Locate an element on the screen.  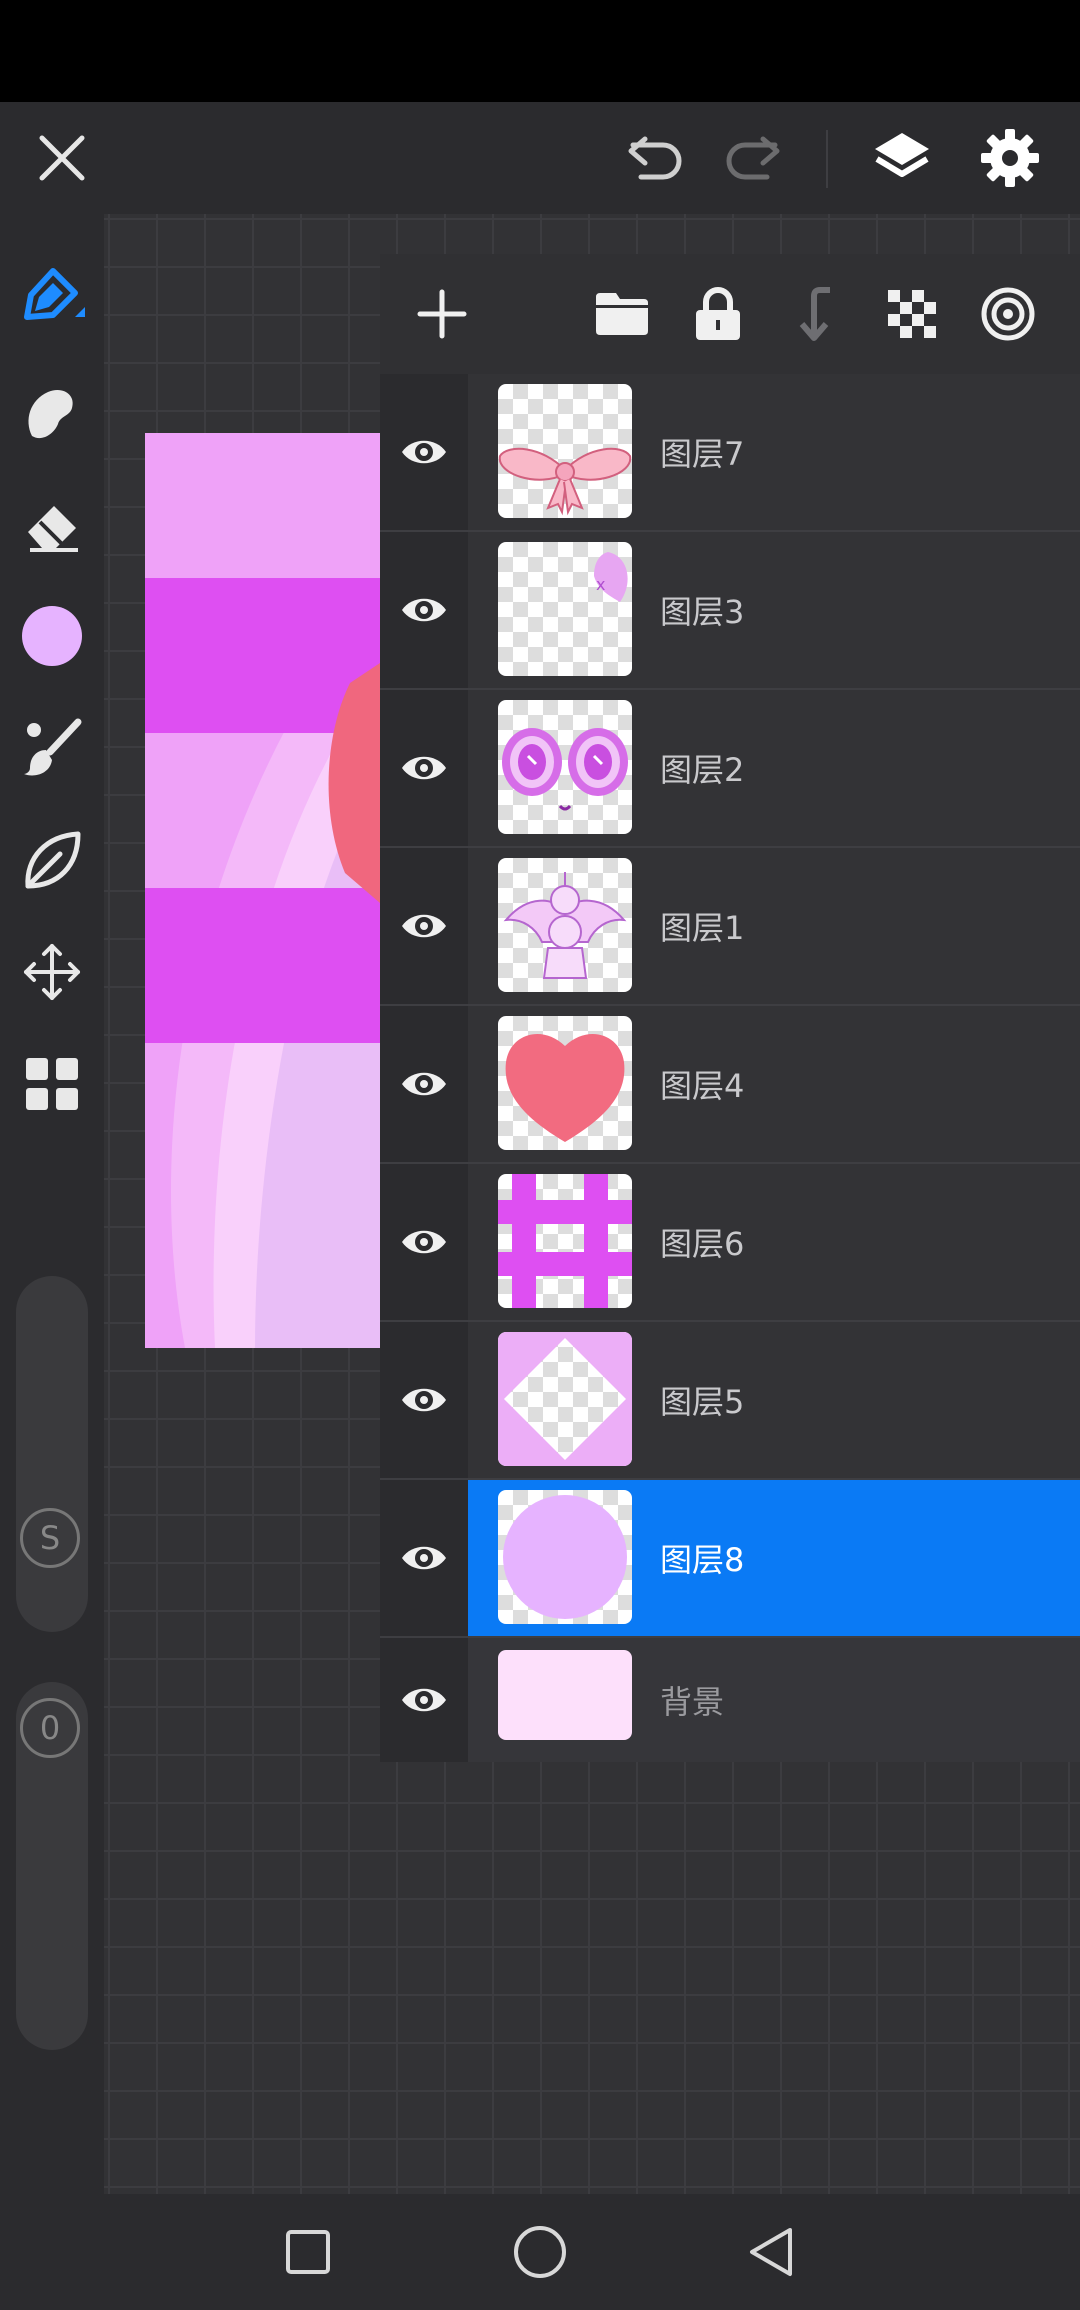
size-slider-label: S is located at coordinates (50, 1538).